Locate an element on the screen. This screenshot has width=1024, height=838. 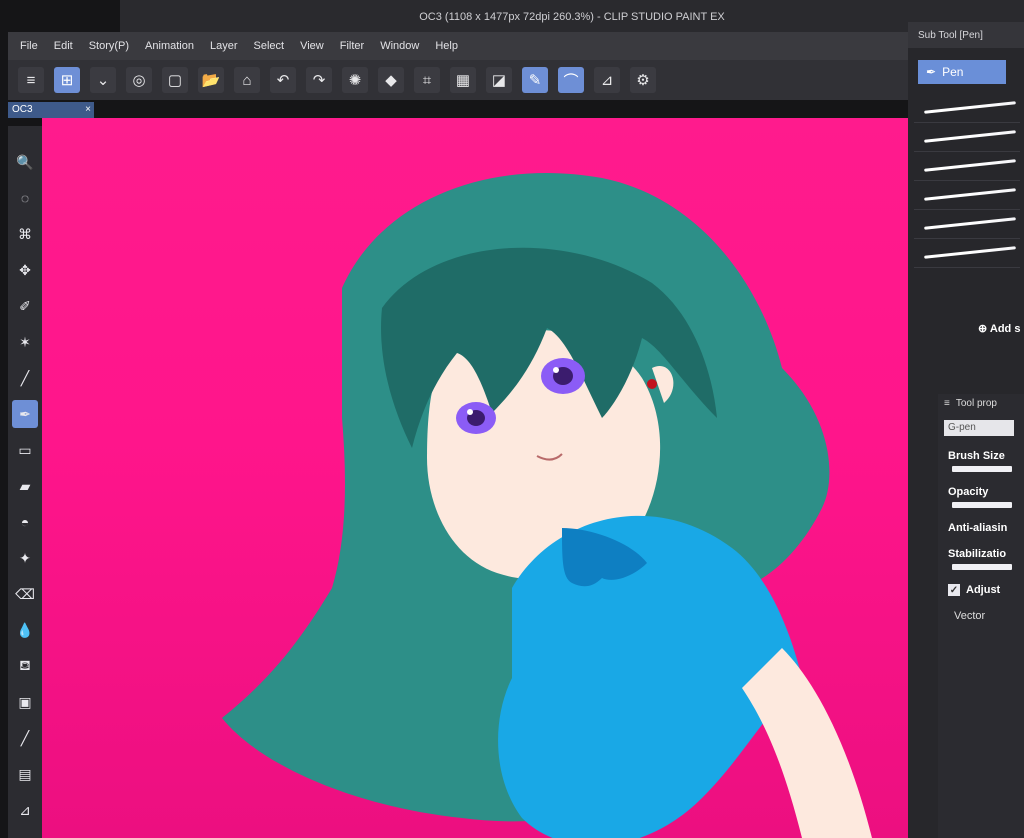
new-canvas-icon: ⊞ is located at coordinates (67, 80).